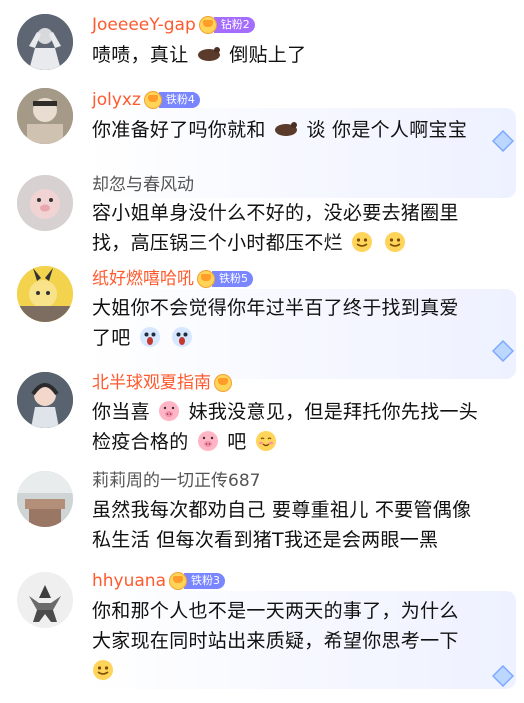  I want to click on username: 北半球观夏指南, so click(151, 383).